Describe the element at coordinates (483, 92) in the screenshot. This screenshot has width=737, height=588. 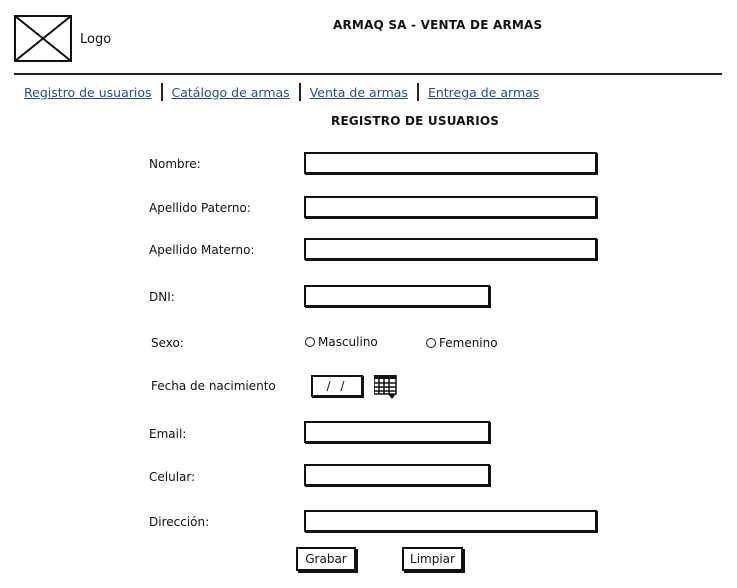
I see `nav-link-entrega-armas: Entrega de armas` at that location.